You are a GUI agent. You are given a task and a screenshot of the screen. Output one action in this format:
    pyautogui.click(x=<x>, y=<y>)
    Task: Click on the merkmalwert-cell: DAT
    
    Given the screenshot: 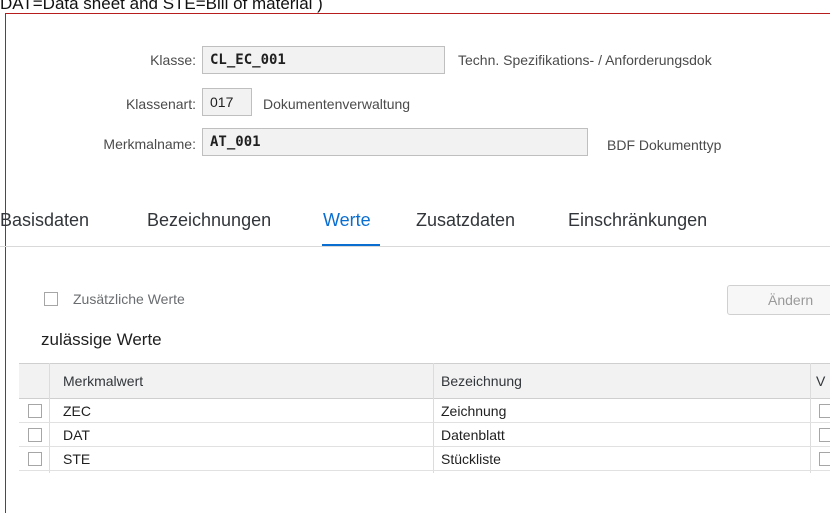 What is the action you would take?
    pyautogui.click(x=76, y=435)
    